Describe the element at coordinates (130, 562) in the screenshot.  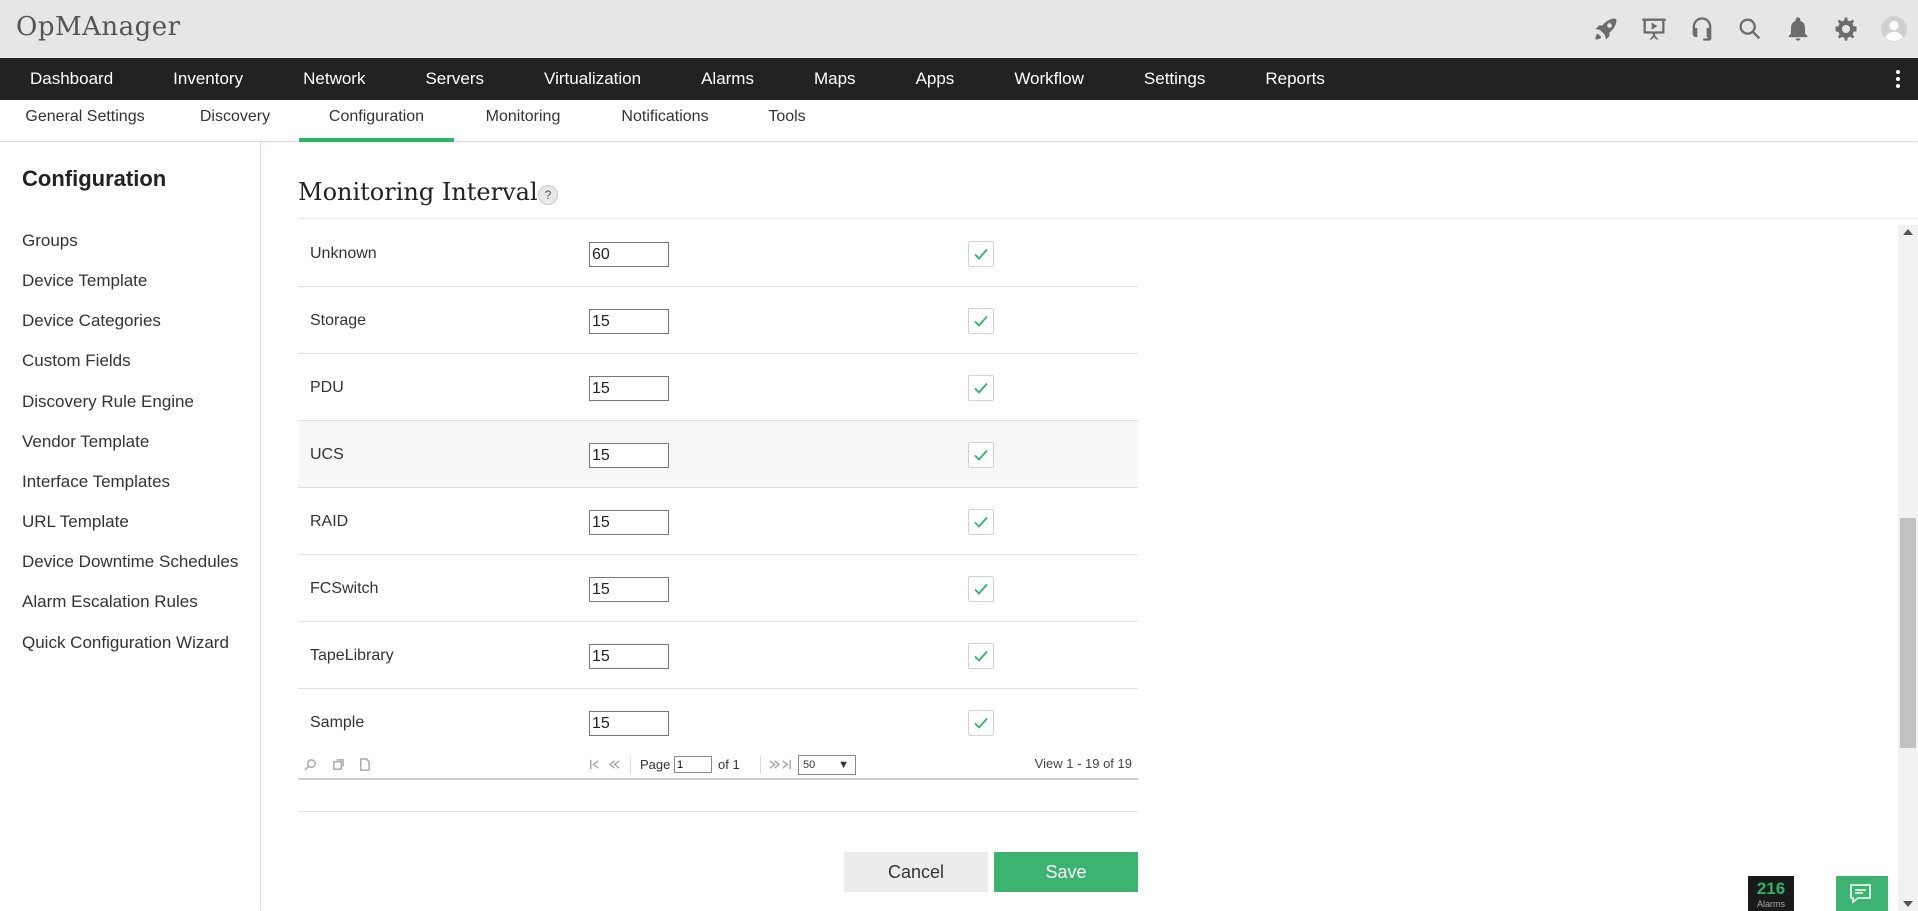
I see `sidebar-item-device-downtime-schedules: Device Downtime Schedules` at that location.